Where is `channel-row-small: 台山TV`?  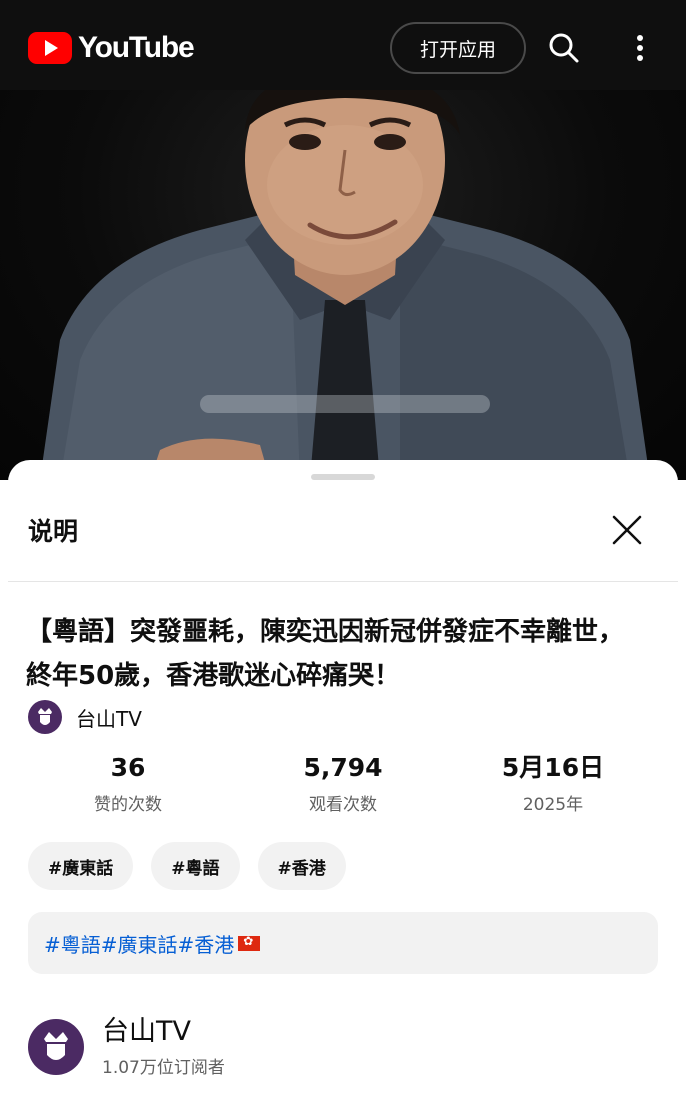 channel-row-small: 台山TV is located at coordinates (85, 717).